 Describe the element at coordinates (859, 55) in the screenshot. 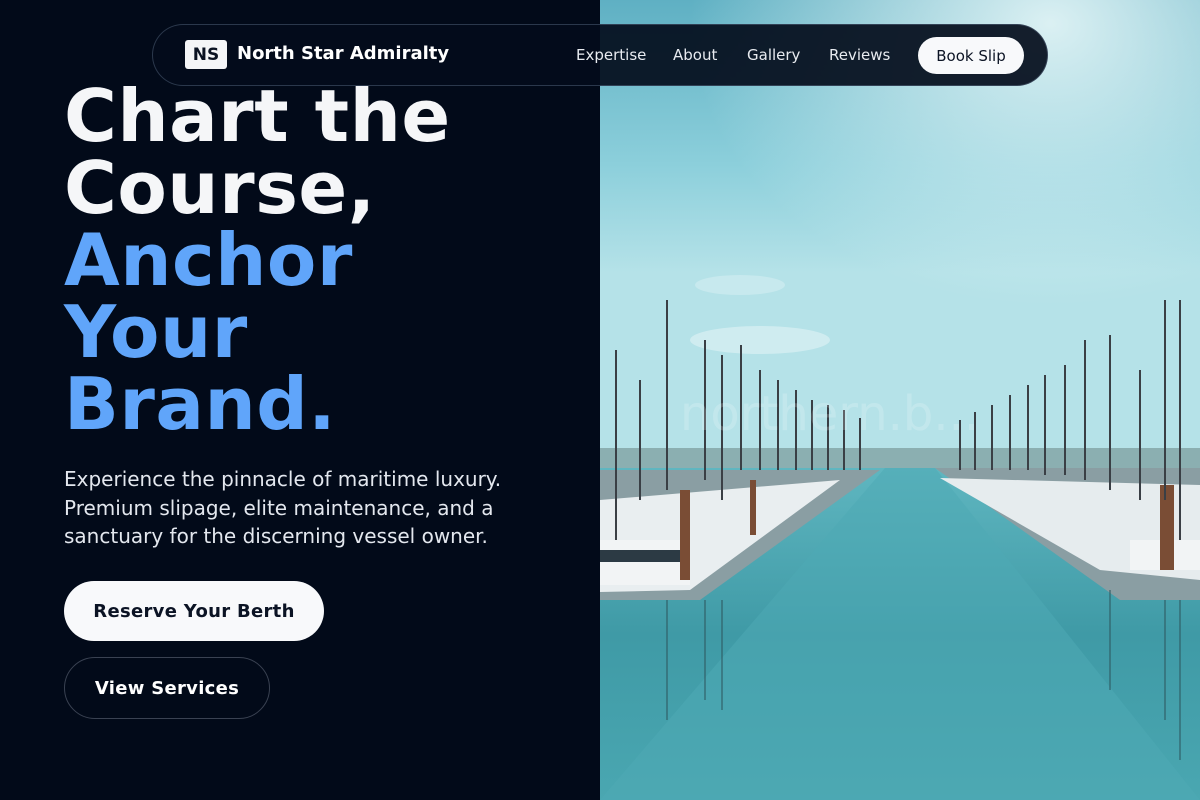

I see `nav-link-reviews: Reviews` at that location.